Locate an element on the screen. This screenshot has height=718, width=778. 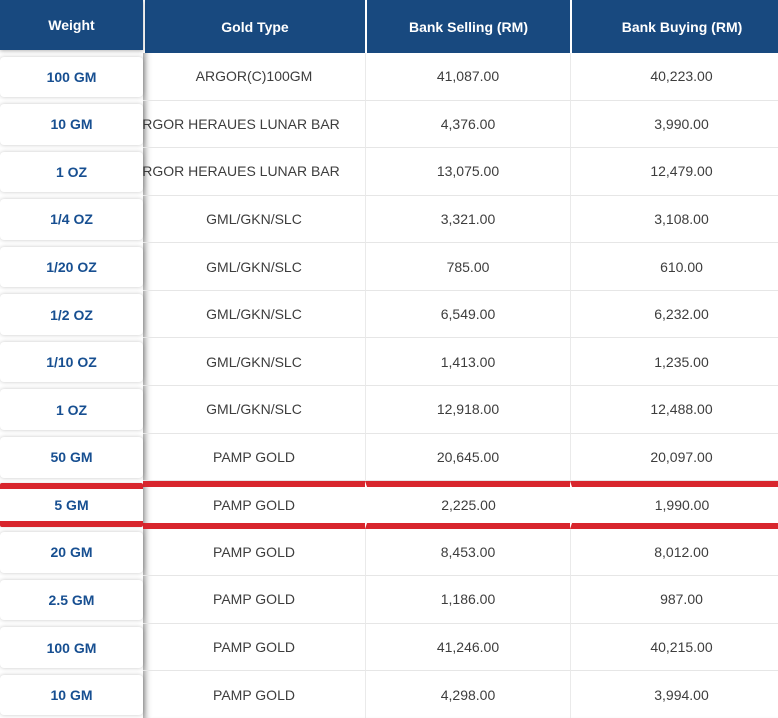
bank-selling-cell-text: 3,321.00 is located at coordinates (468, 218).